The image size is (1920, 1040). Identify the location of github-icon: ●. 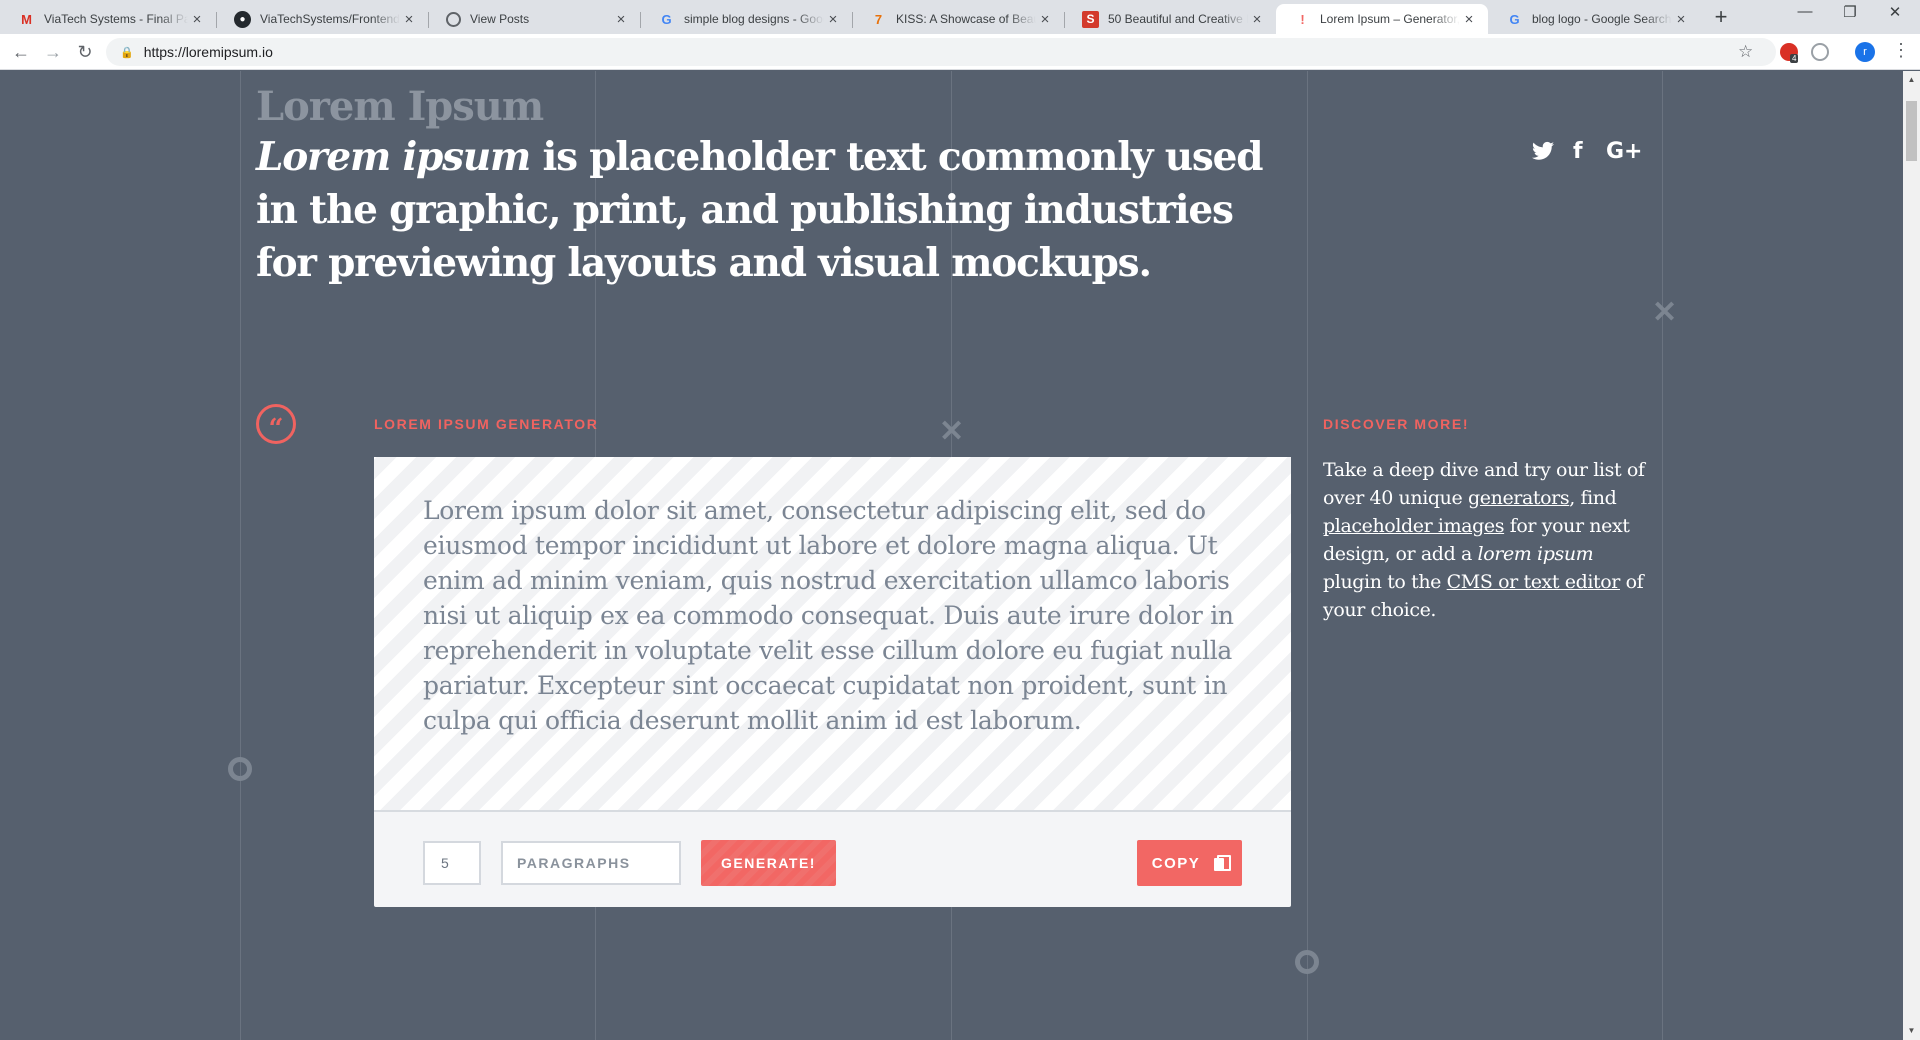
(242, 19).